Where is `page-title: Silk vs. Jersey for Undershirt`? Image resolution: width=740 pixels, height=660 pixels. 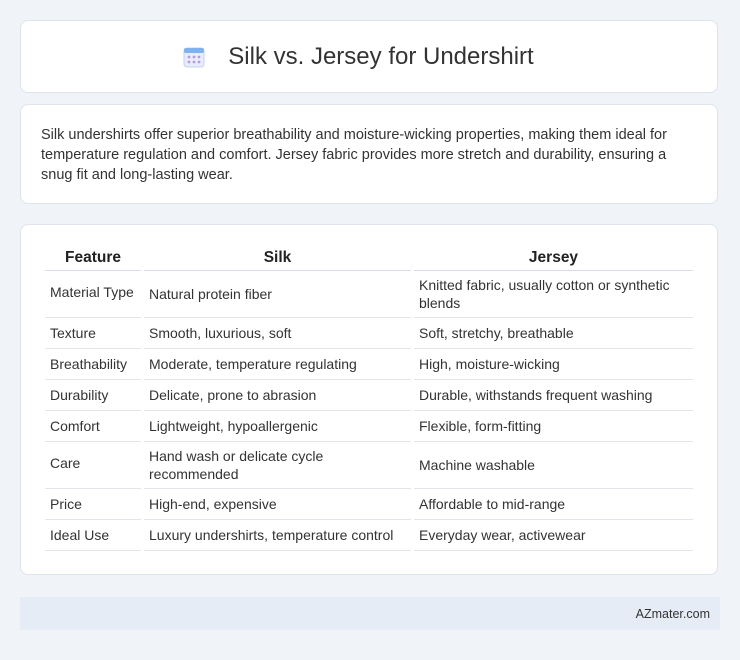
page-title: Silk vs. Jersey for Undershirt is located at coordinates (381, 56).